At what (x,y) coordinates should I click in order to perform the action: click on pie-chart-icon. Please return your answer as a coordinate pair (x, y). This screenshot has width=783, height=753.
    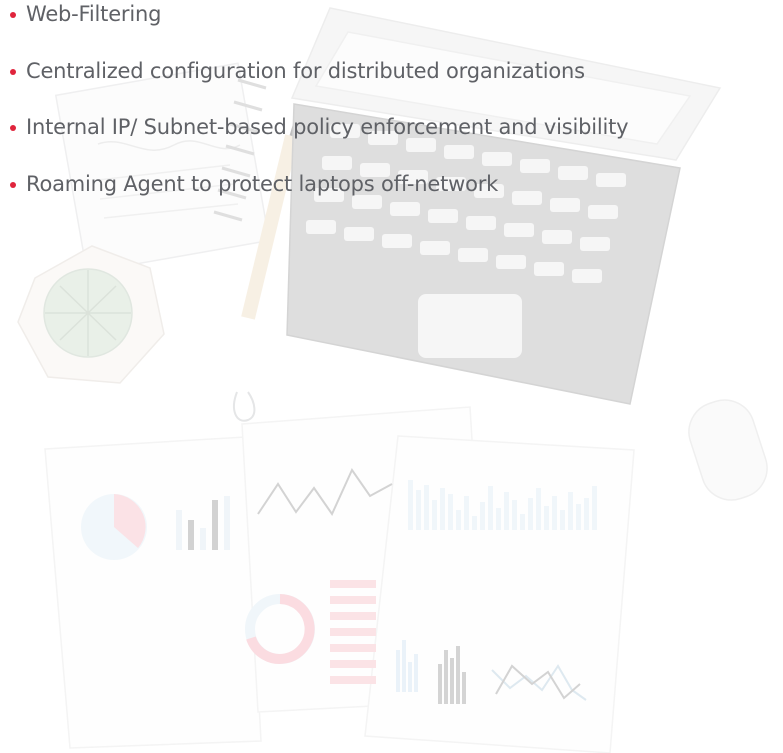
    Looking at the image, I should click on (114, 527).